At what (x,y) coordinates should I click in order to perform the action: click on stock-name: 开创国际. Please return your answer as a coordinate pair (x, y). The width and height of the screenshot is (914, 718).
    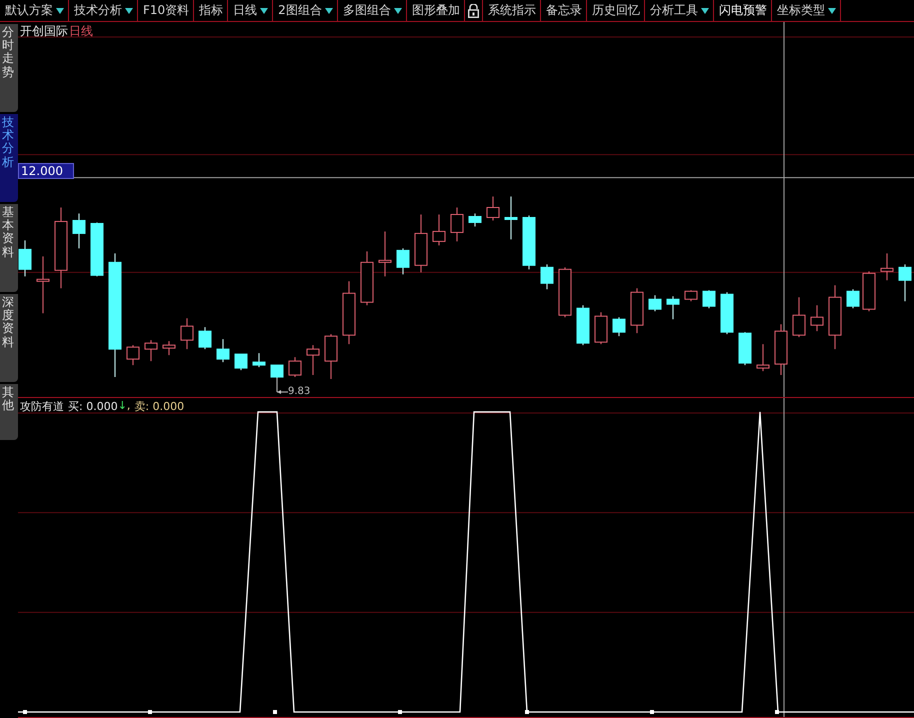
    Looking at the image, I should click on (44, 31).